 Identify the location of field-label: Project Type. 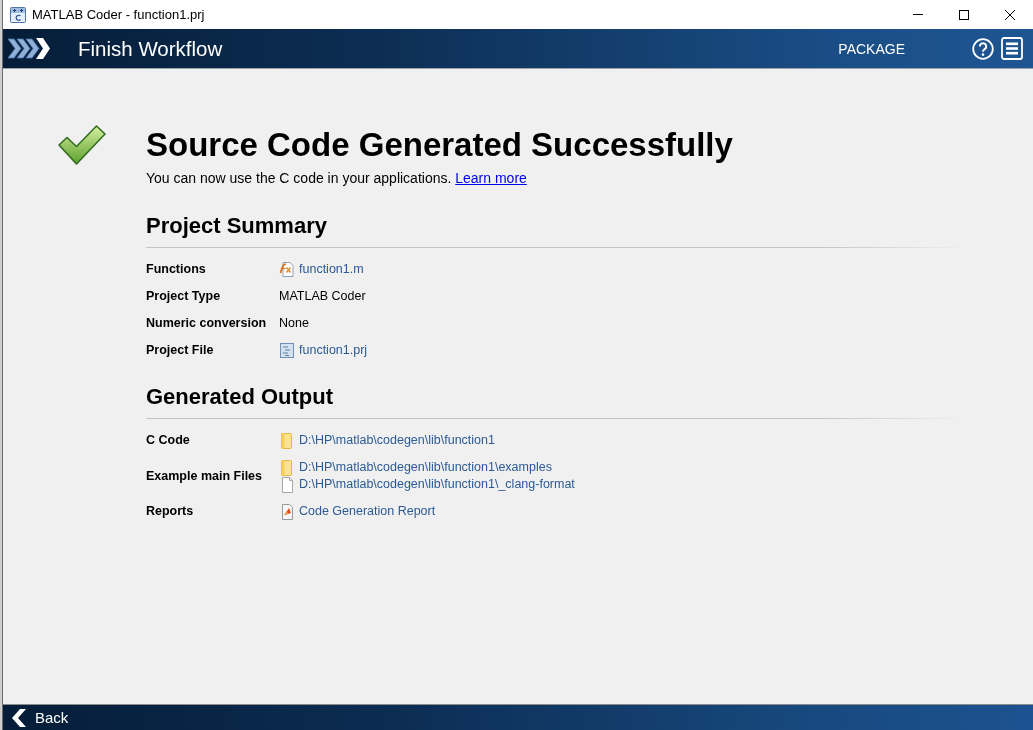
(183, 296).